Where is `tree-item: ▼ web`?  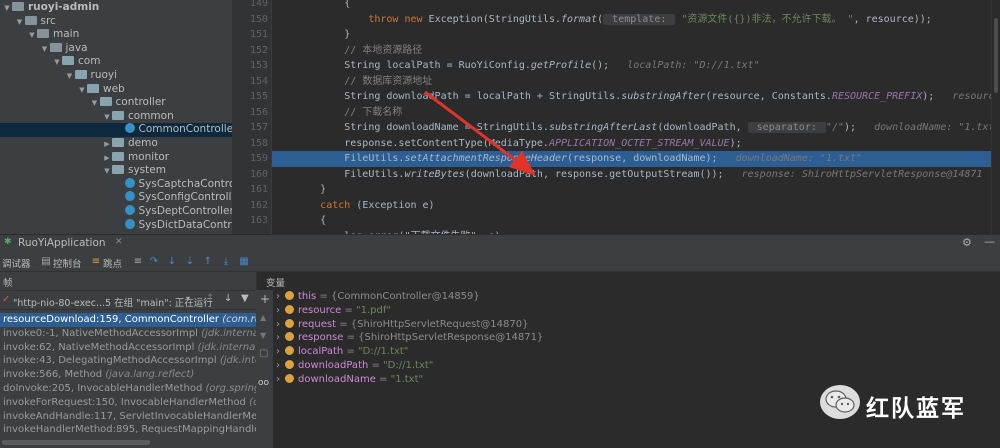
tree-item: ▼ web is located at coordinates (116, 90).